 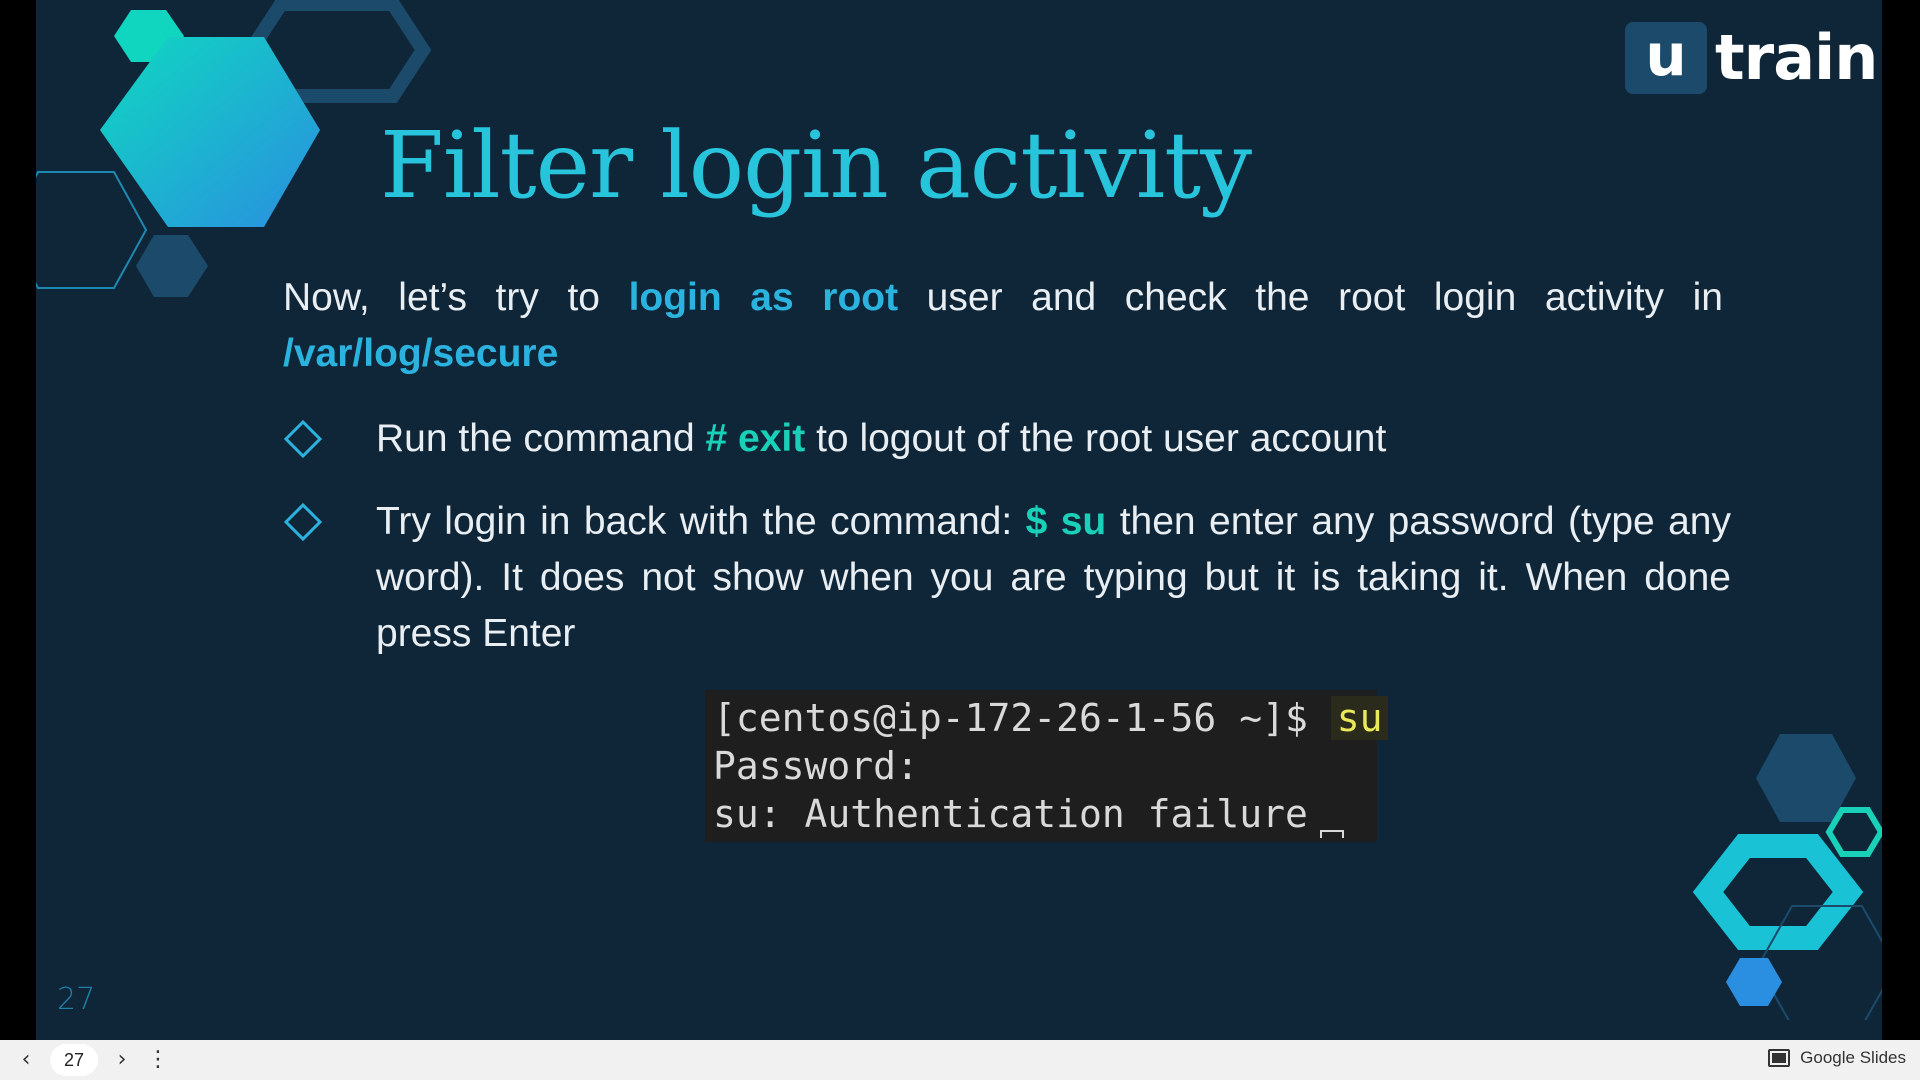 I want to click on slide-number: 27, so click(x=76, y=999).